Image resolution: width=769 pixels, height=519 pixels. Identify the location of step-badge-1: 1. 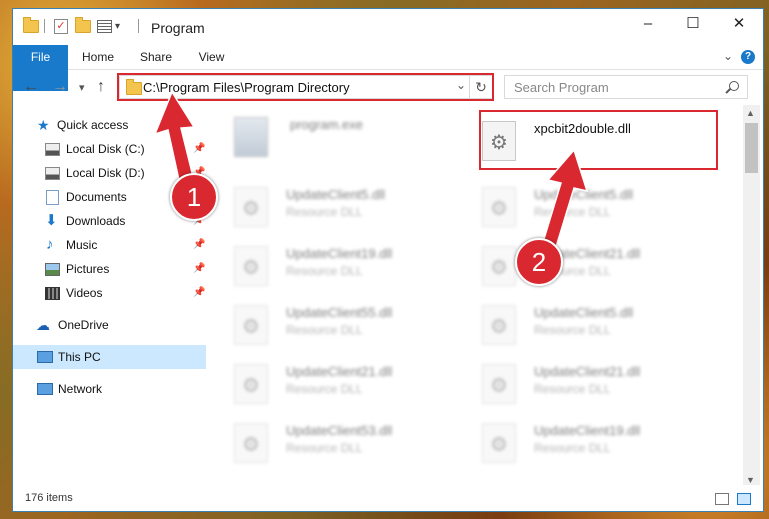
(194, 197).